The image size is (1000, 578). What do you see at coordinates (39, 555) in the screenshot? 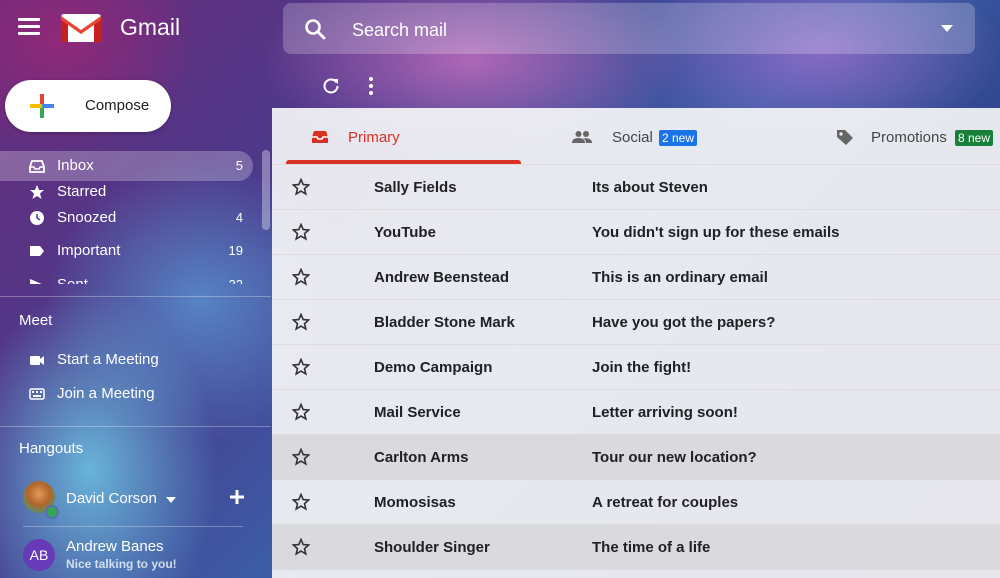
I see `contact-avatar: AB` at bounding box center [39, 555].